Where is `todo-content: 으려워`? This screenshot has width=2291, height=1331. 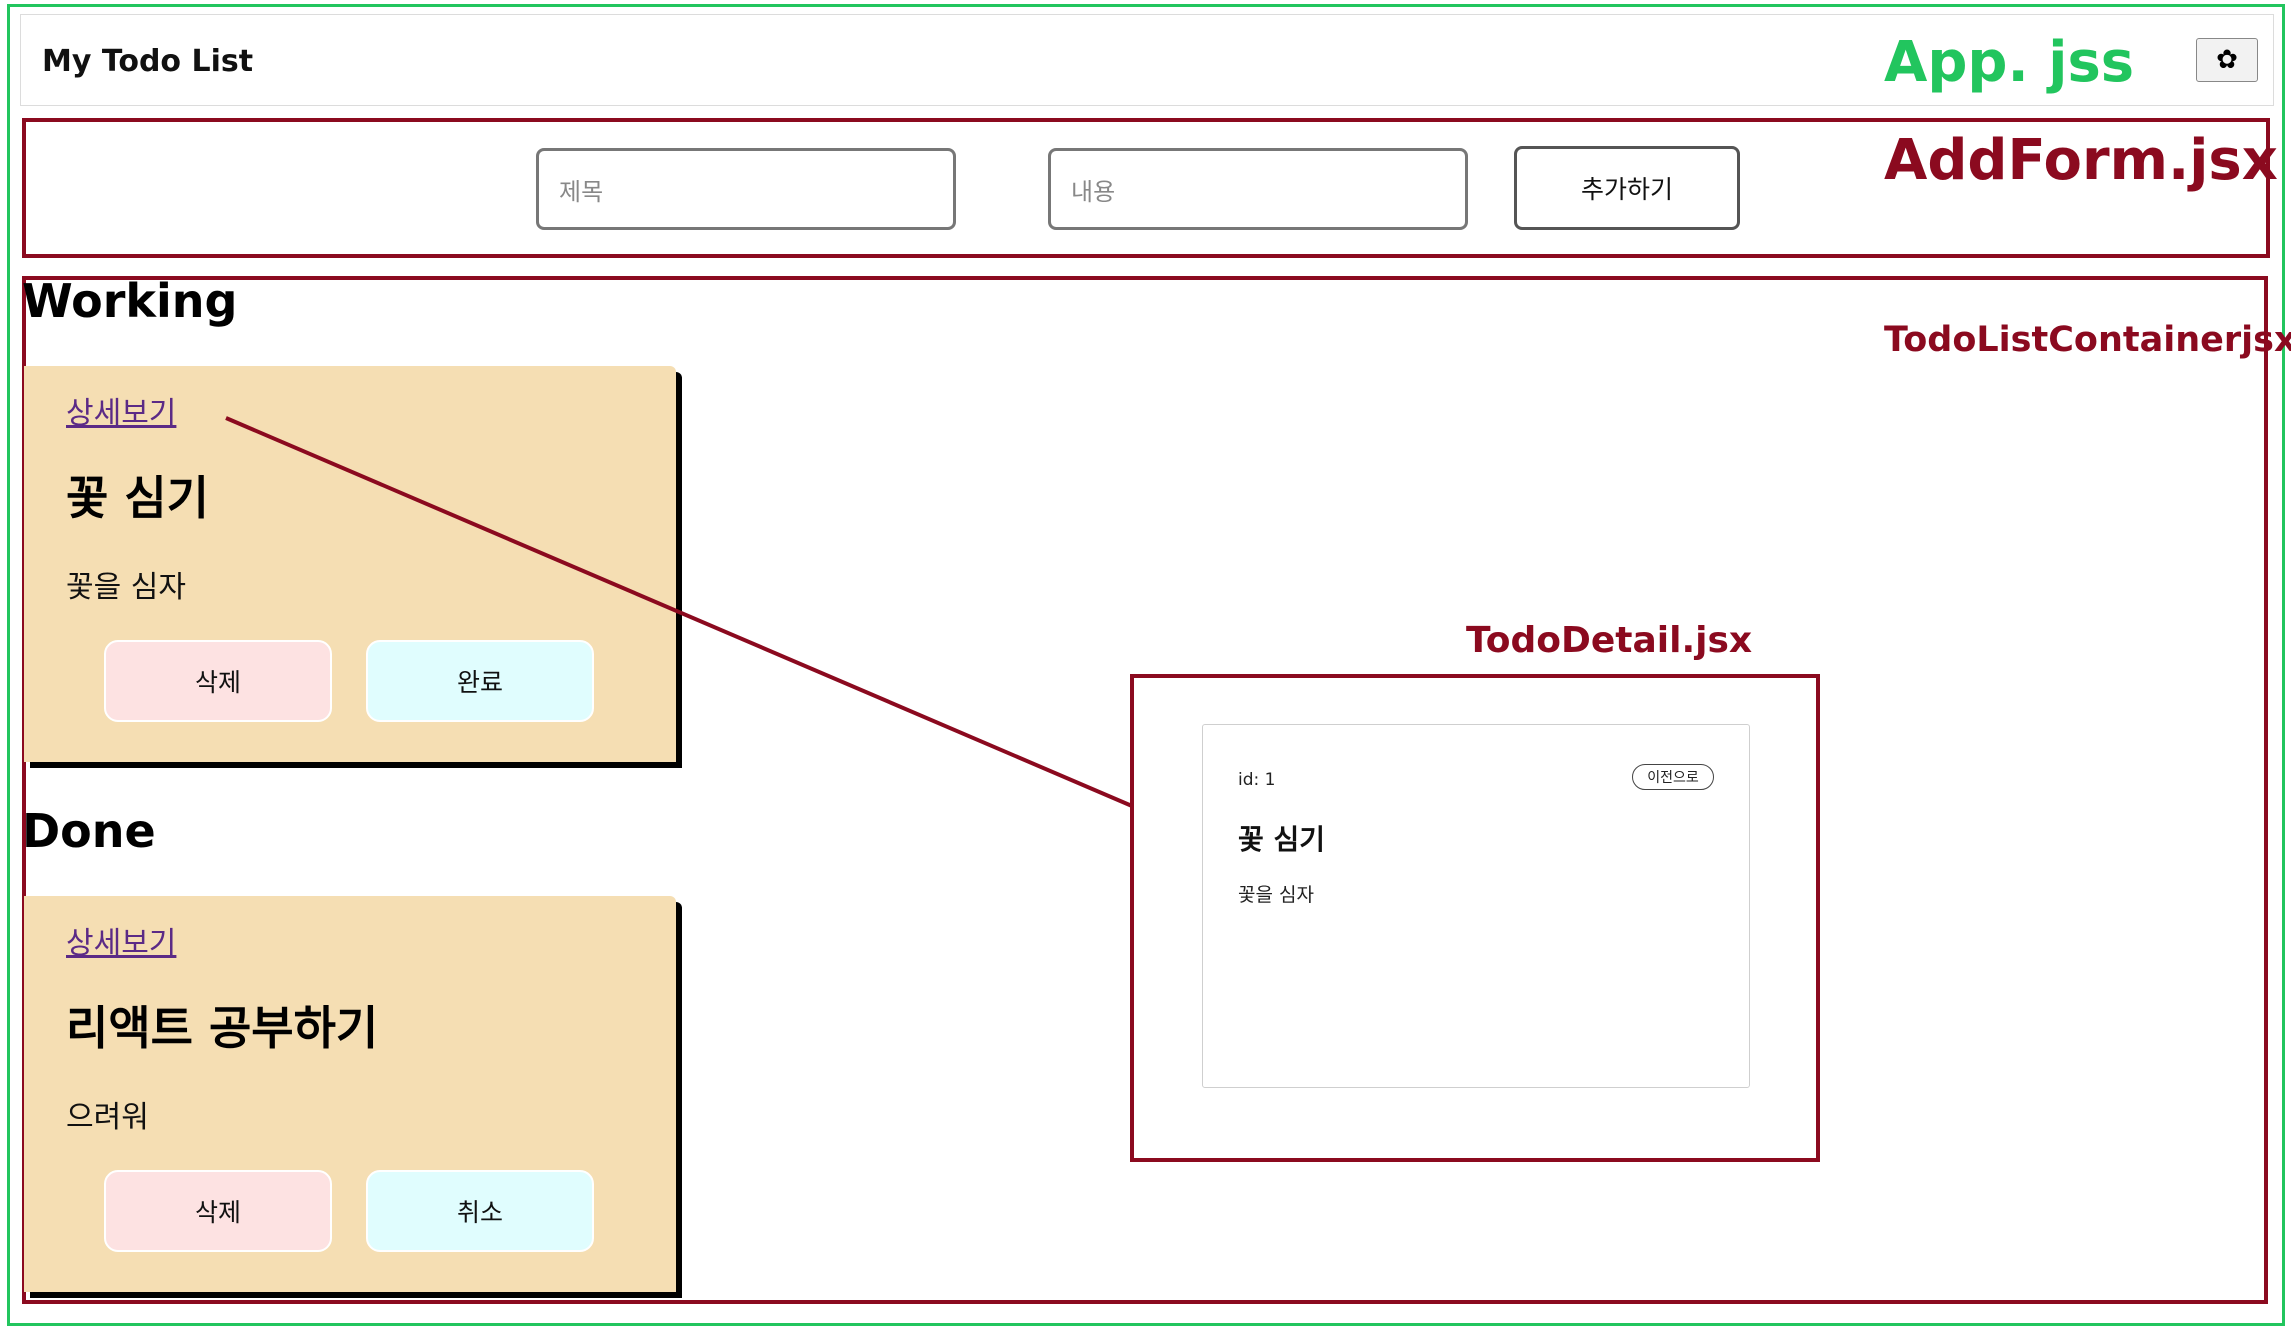
todo-content: 으려워 is located at coordinates (107, 1117).